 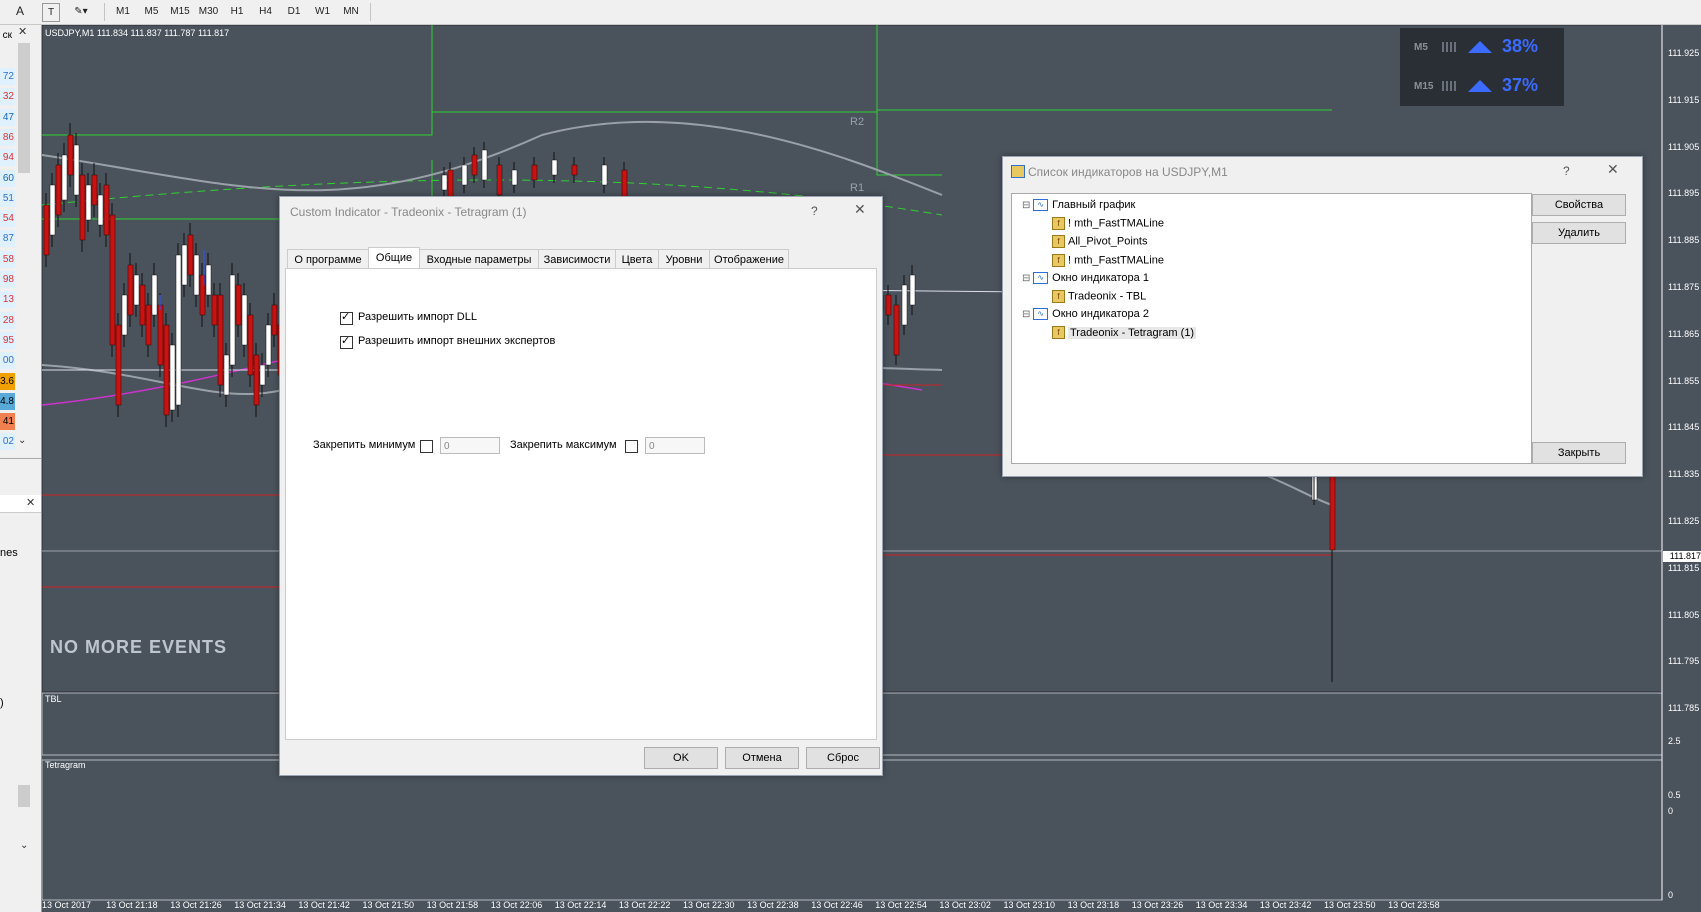 What do you see at coordinates (1221, 905) in the screenshot?
I see `time-axis-label: 13 Oct 23:34` at bounding box center [1221, 905].